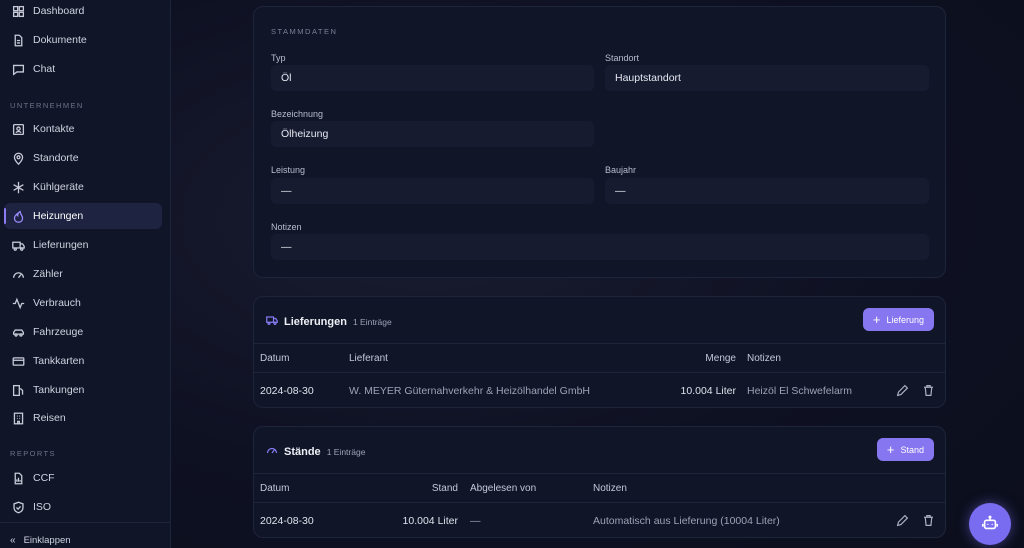 The image size is (1024, 548). What do you see at coordinates (83, 478) in the screenshot?
I see `sidebar-item-ccf: CCF` at bounding box center [83, 478].